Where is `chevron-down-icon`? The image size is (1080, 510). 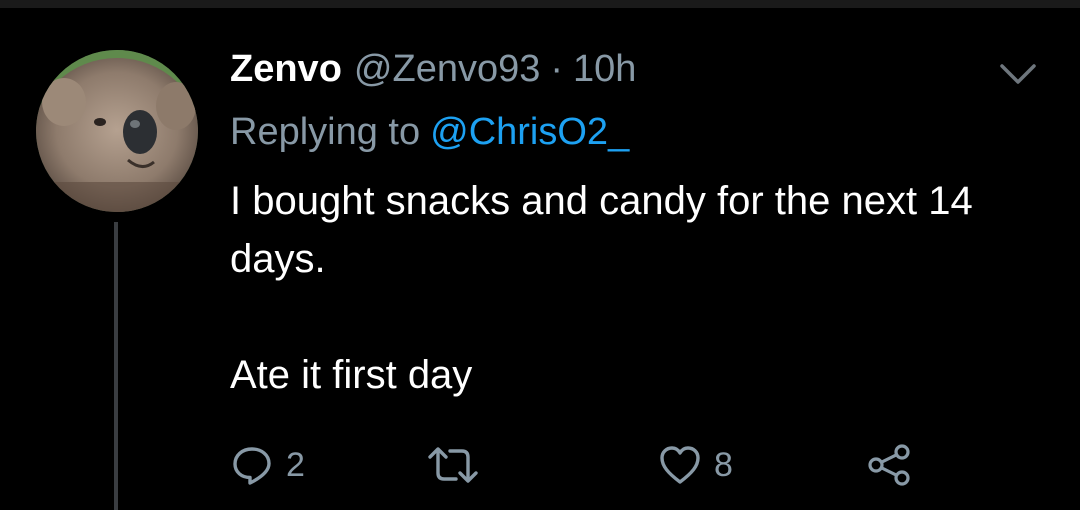
chevron-down-icon is located at coordinates (1018, 74).